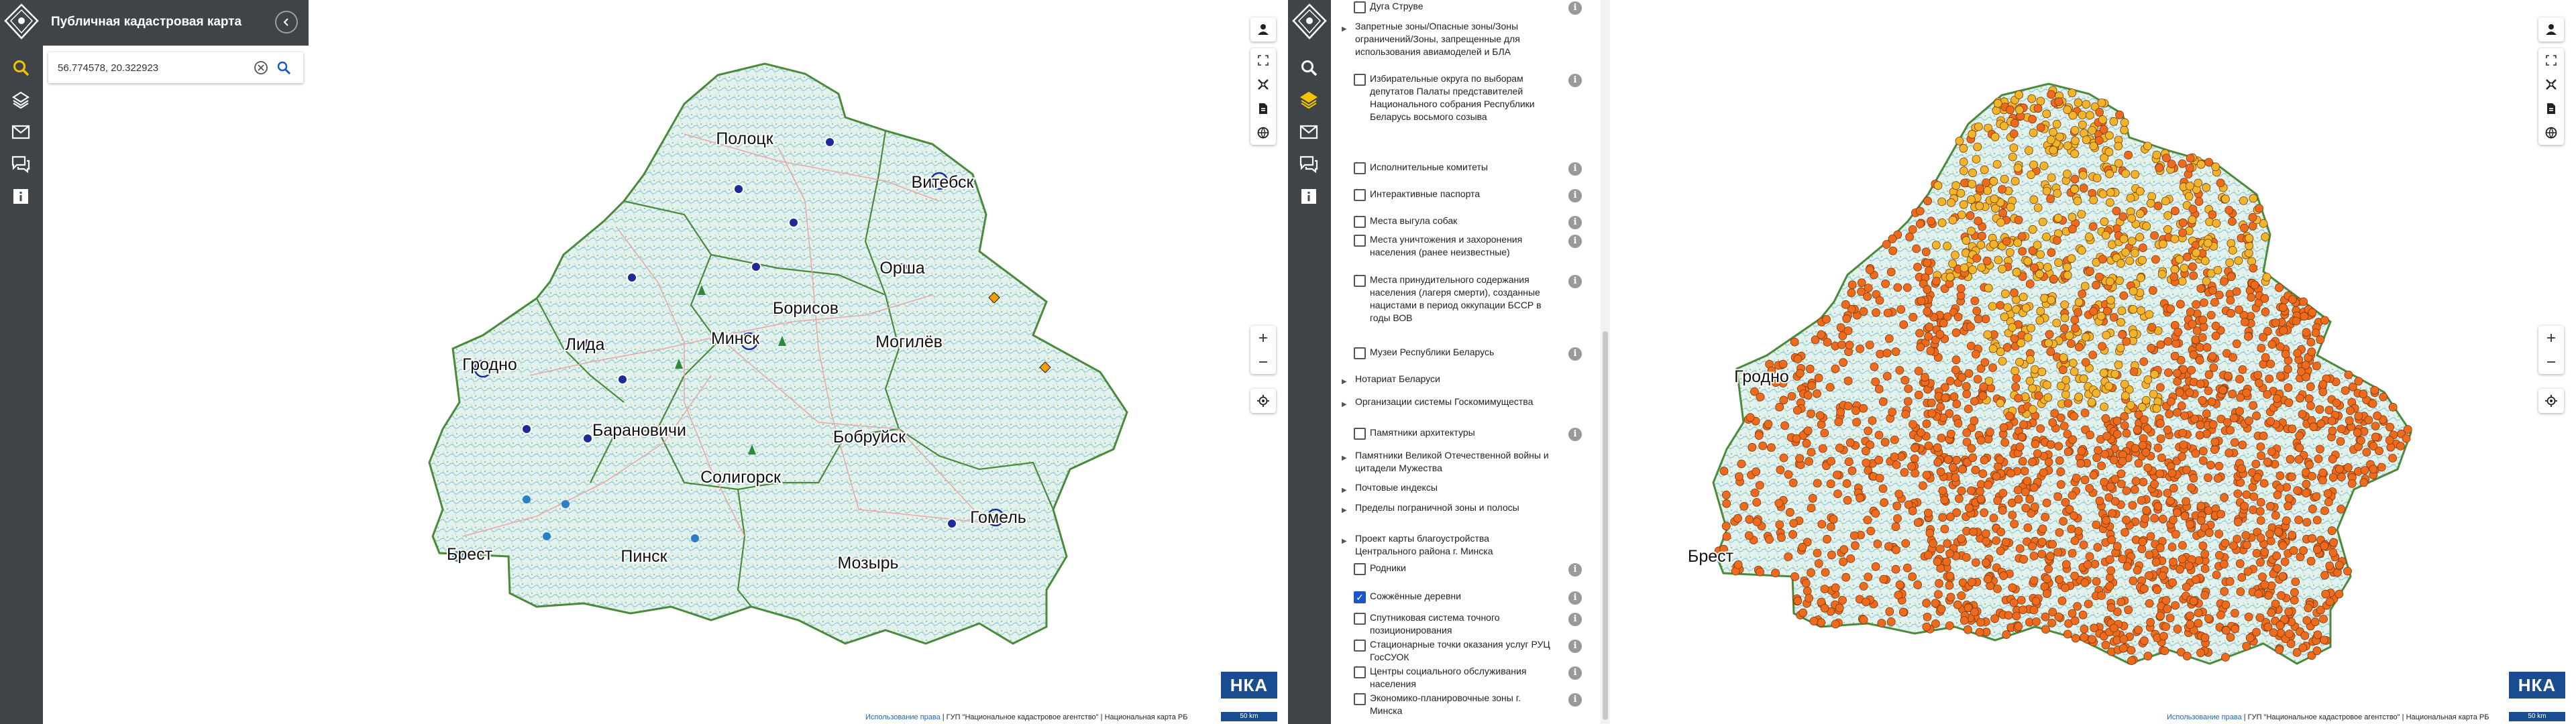  What do you see at coordinates (1452, 379) in the screenshot?
I see `layer-group-label: Нотариат Беларуси` at bounding box center [1452, 379].